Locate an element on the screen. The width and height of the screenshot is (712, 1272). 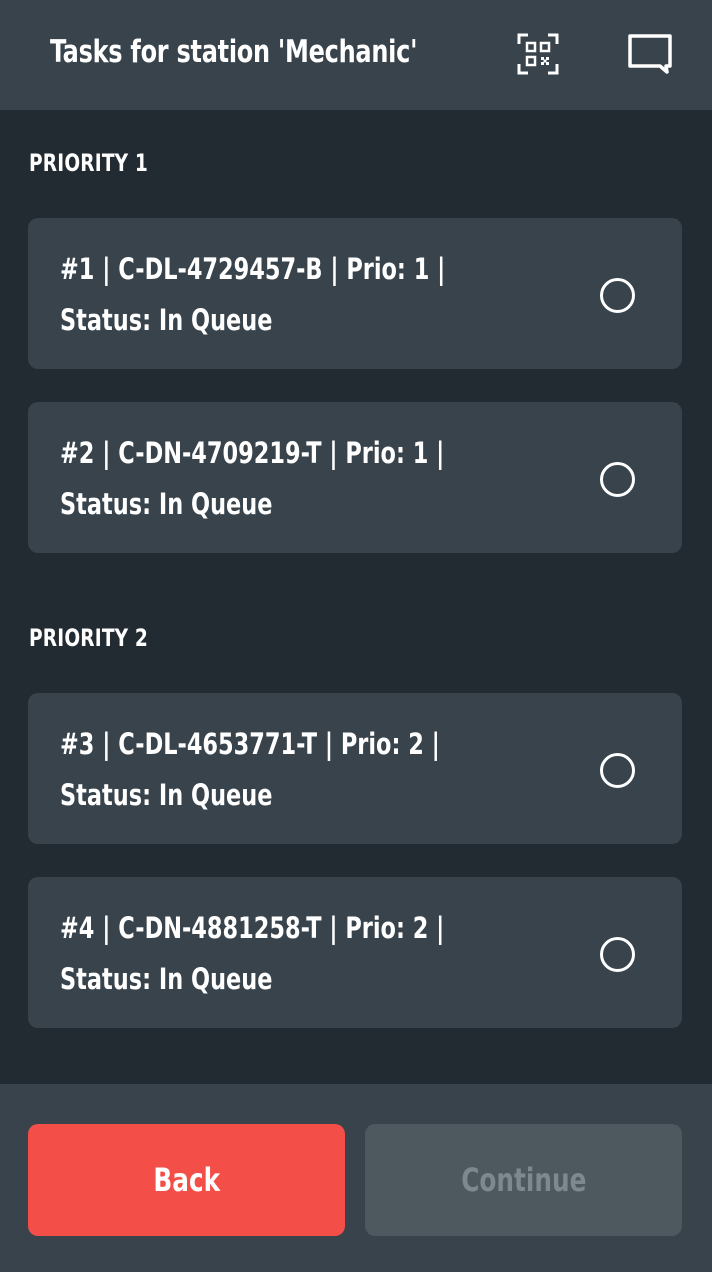
task-summary: #2 | C-DN-4709219-T | Prio: 1 | is located at coordinates (252, 453).